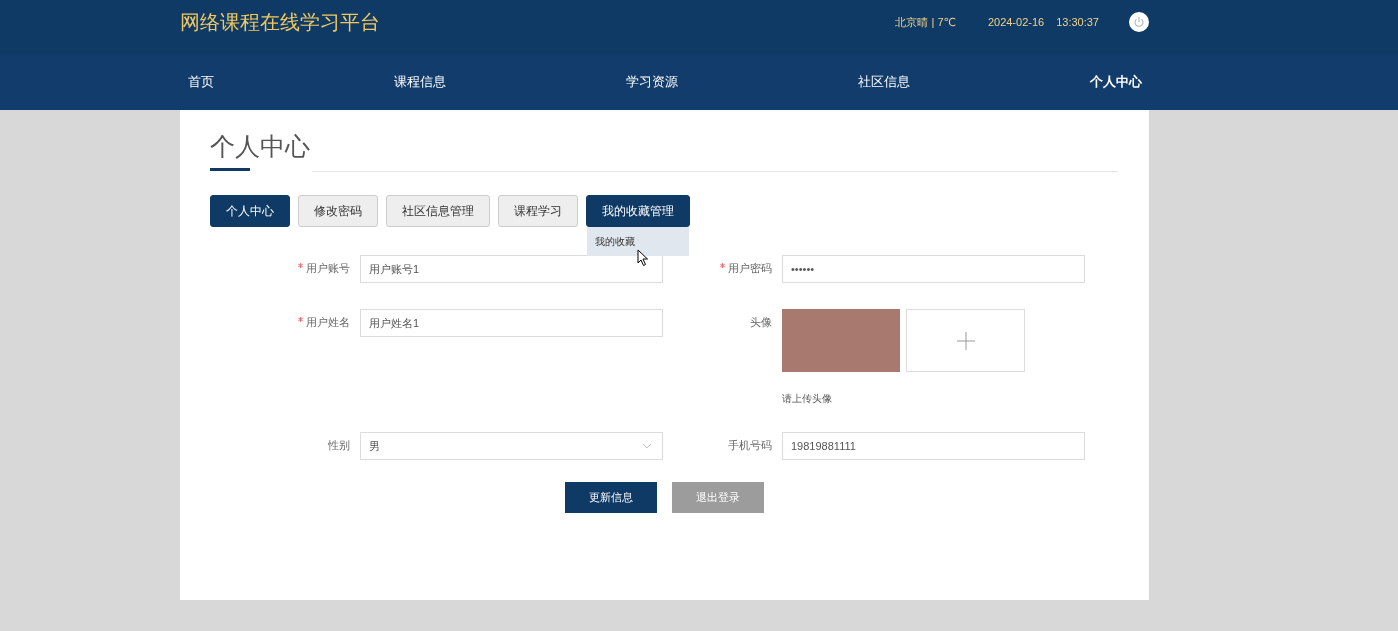 The height and width of the screenshot is (631, 1398). What do you see at coordinates (250, 211) in the screenshot?
I see `tab-button: 个人中心` at bounding box center [250, 211].